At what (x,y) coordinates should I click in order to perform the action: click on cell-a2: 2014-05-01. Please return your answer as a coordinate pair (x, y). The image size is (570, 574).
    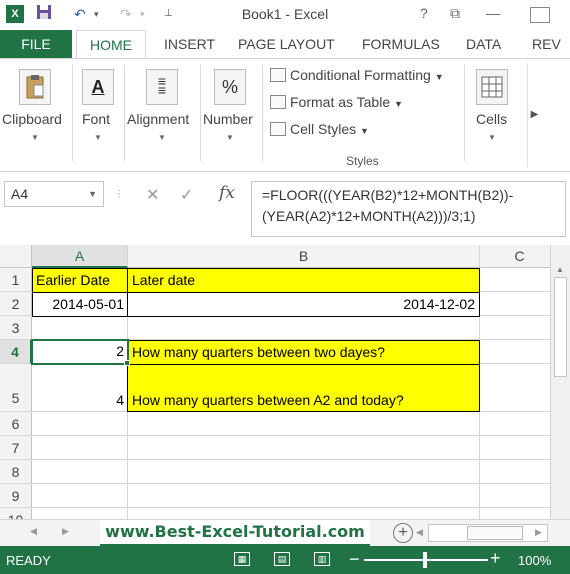
    Looking at the image, I should click on (80, 304).